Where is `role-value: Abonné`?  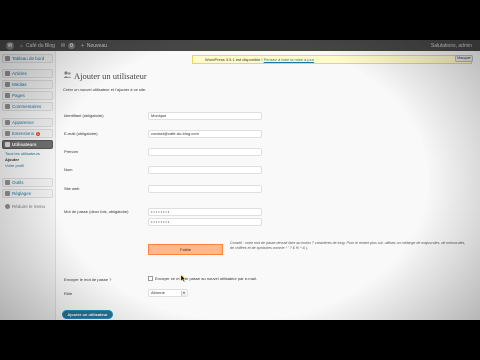 role-value: Abonné is located at coordinates (158, 292).